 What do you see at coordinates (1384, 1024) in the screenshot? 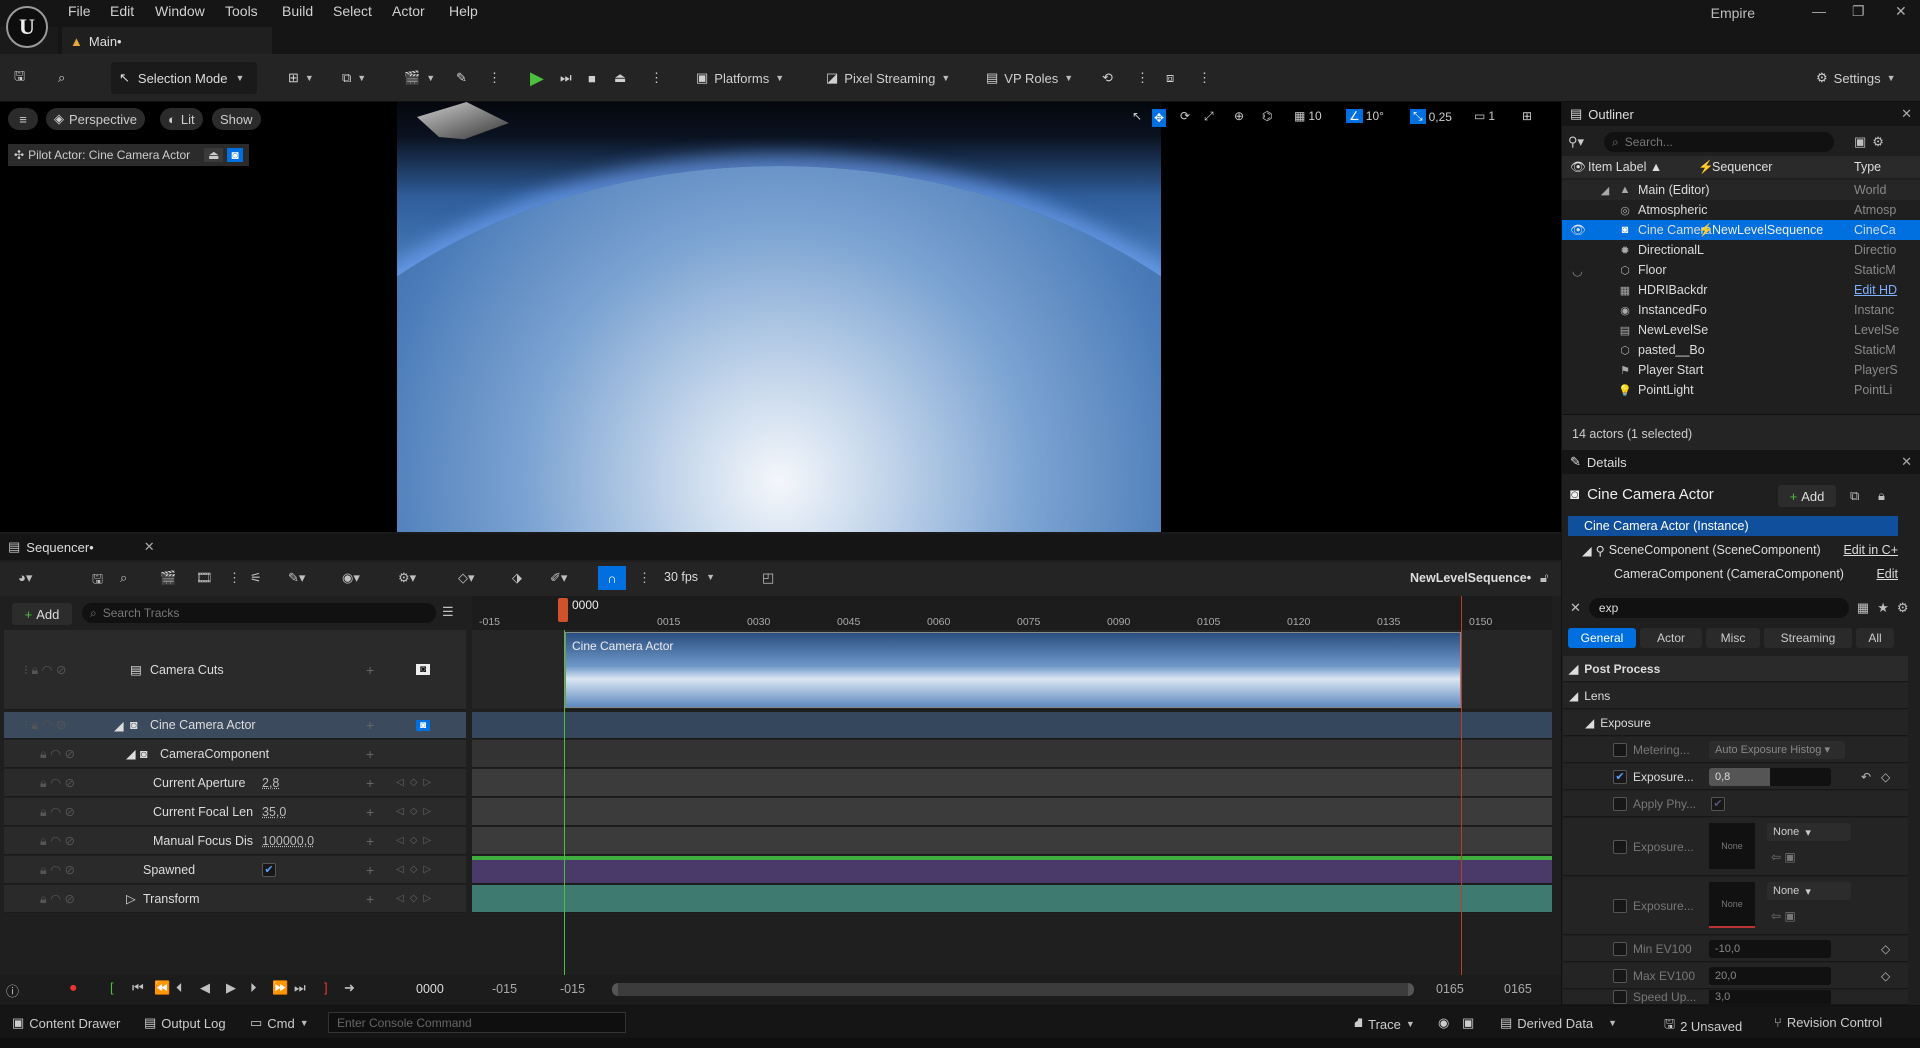
I see `trace-dropdown: ⛘ Trace ▼` at bounding box center [1384, 1024].